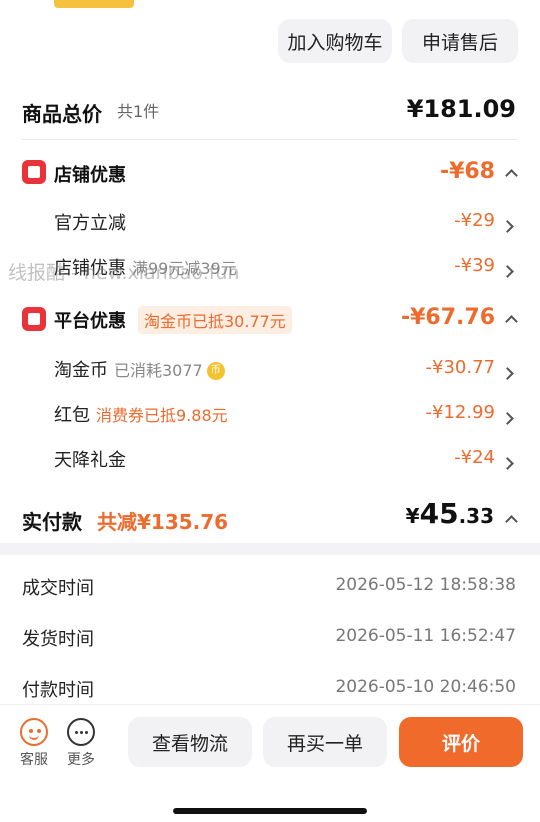  I want to click on coin-icon: 币, so click(215, 371).